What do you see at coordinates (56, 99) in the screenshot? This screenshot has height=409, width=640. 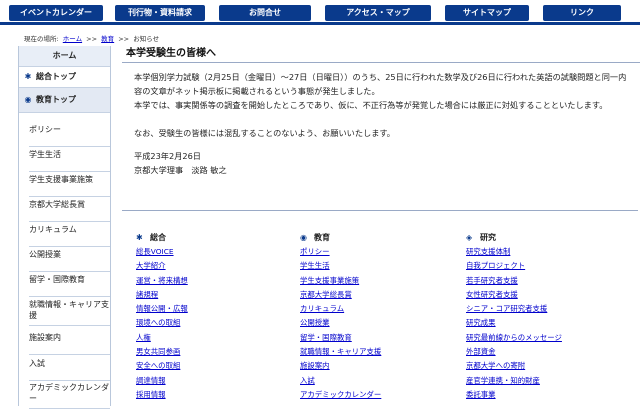 I see `sidebar-education-top-label: 教育トップ` at bounding box center [56, 99].